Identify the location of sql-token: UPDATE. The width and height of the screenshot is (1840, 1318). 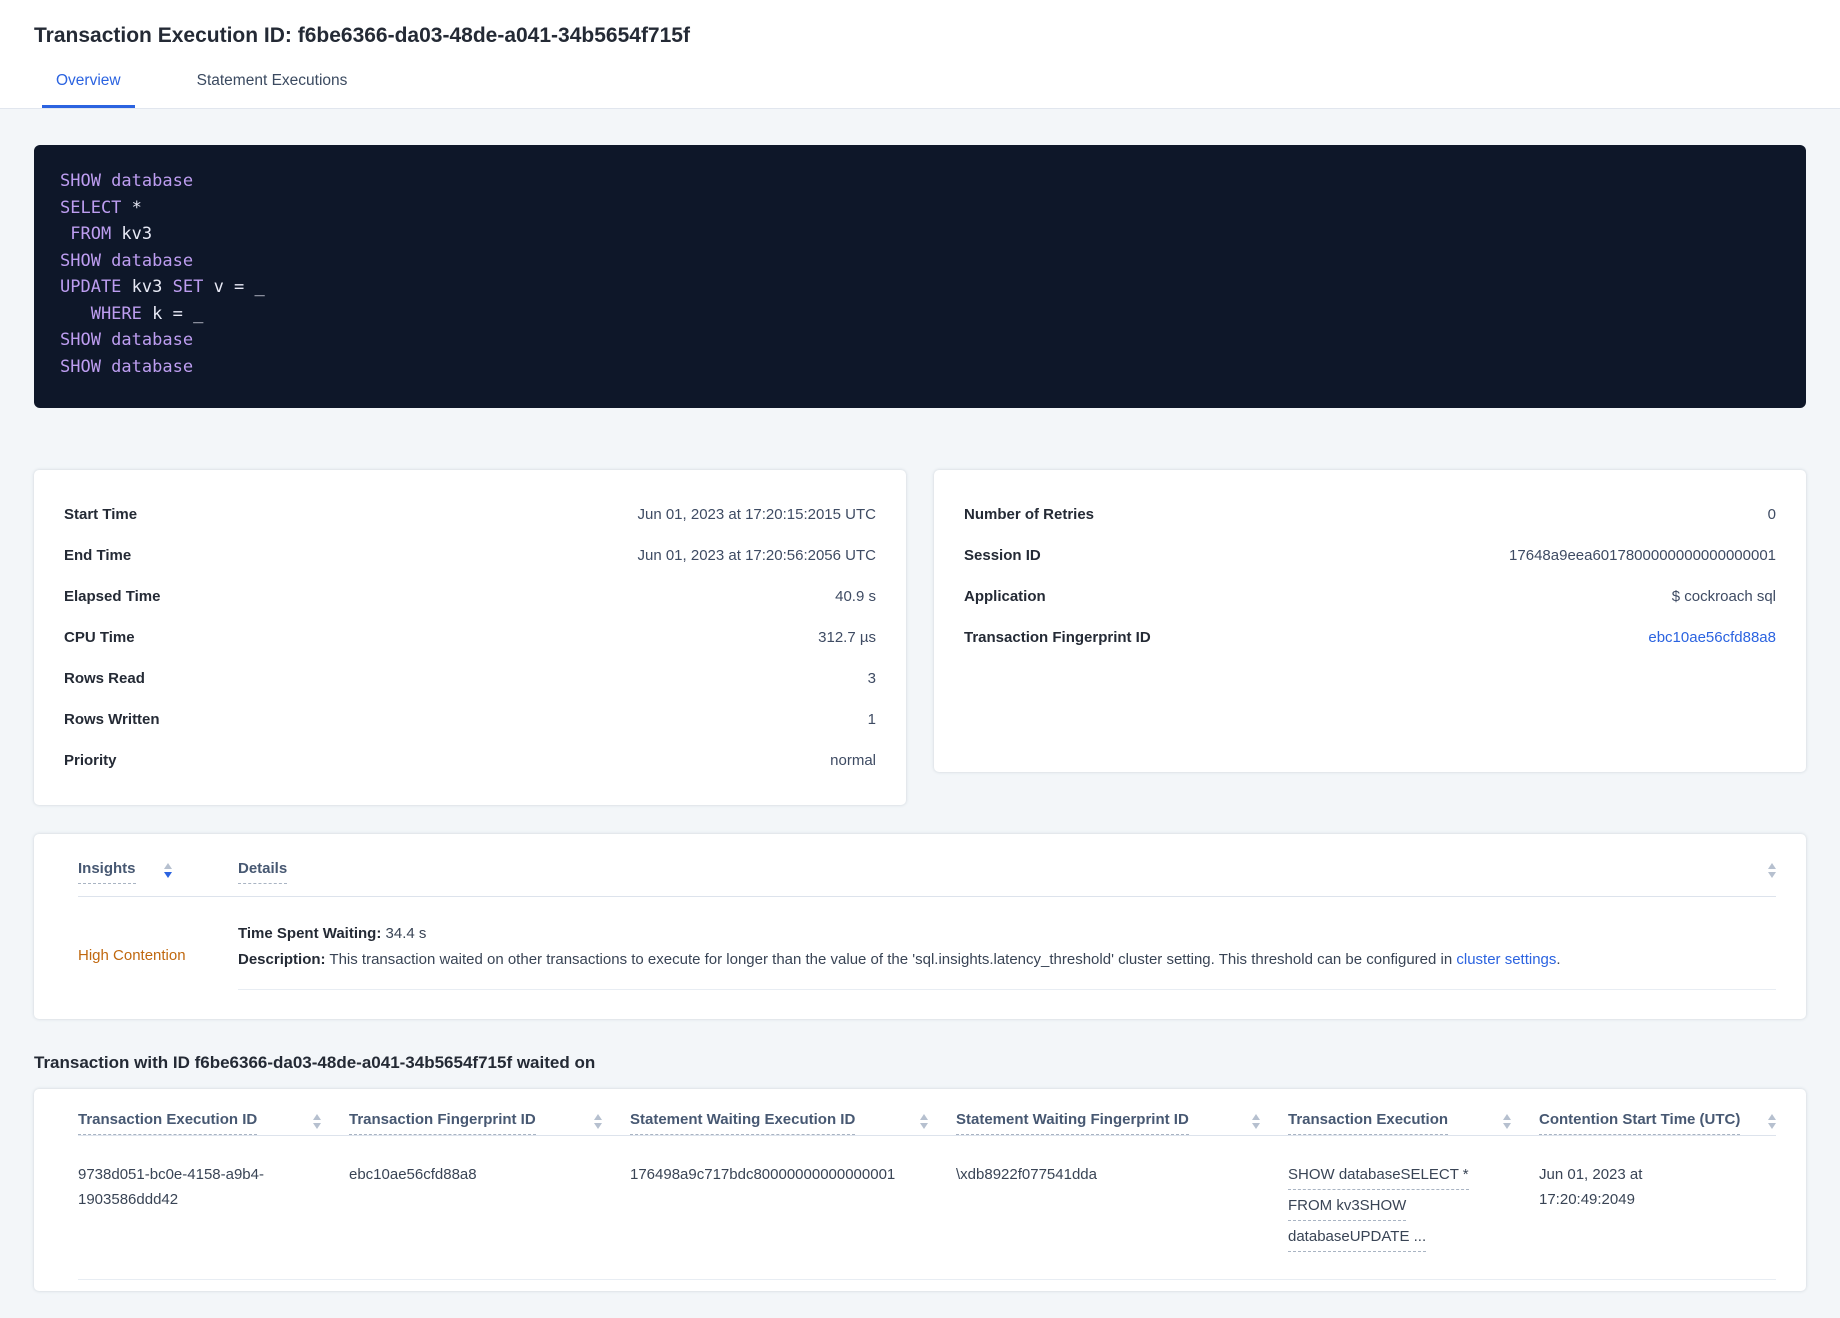
(96, 287).